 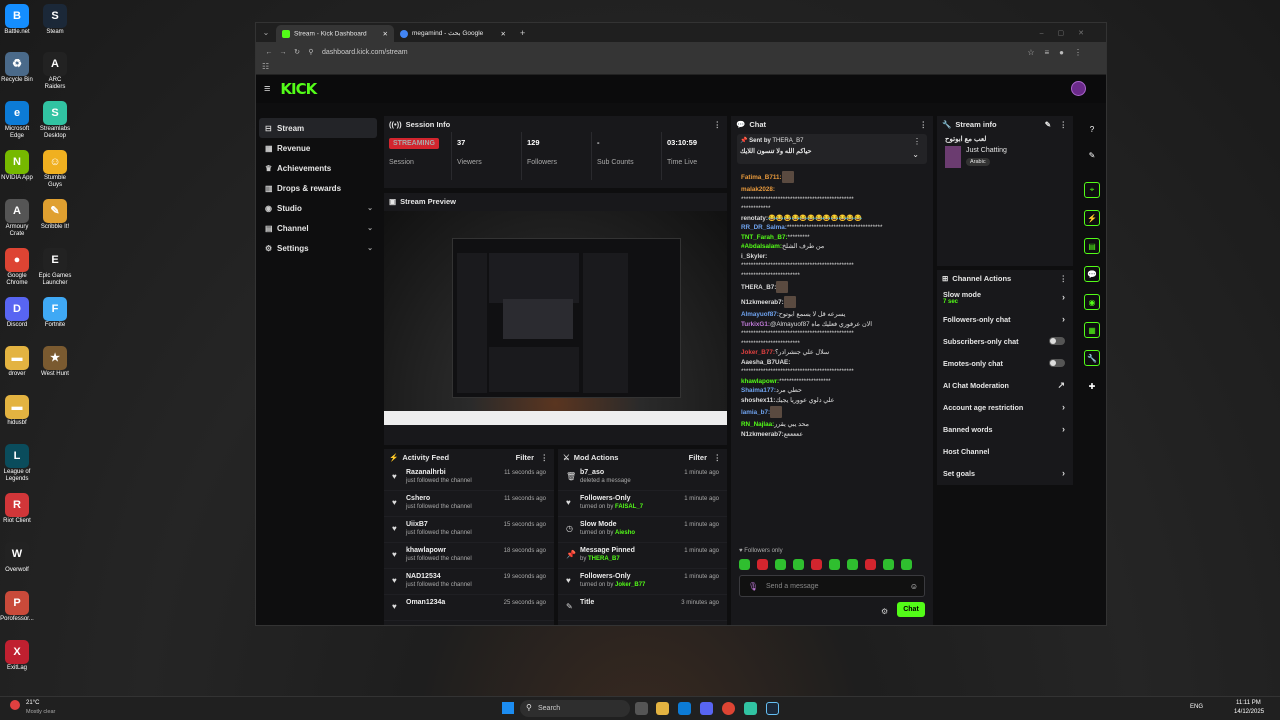 What do you see at coordinates (761, 246) in the screenshot?
I see `chat-username: #Abdalsalam:` at bounding box center [761, 246].